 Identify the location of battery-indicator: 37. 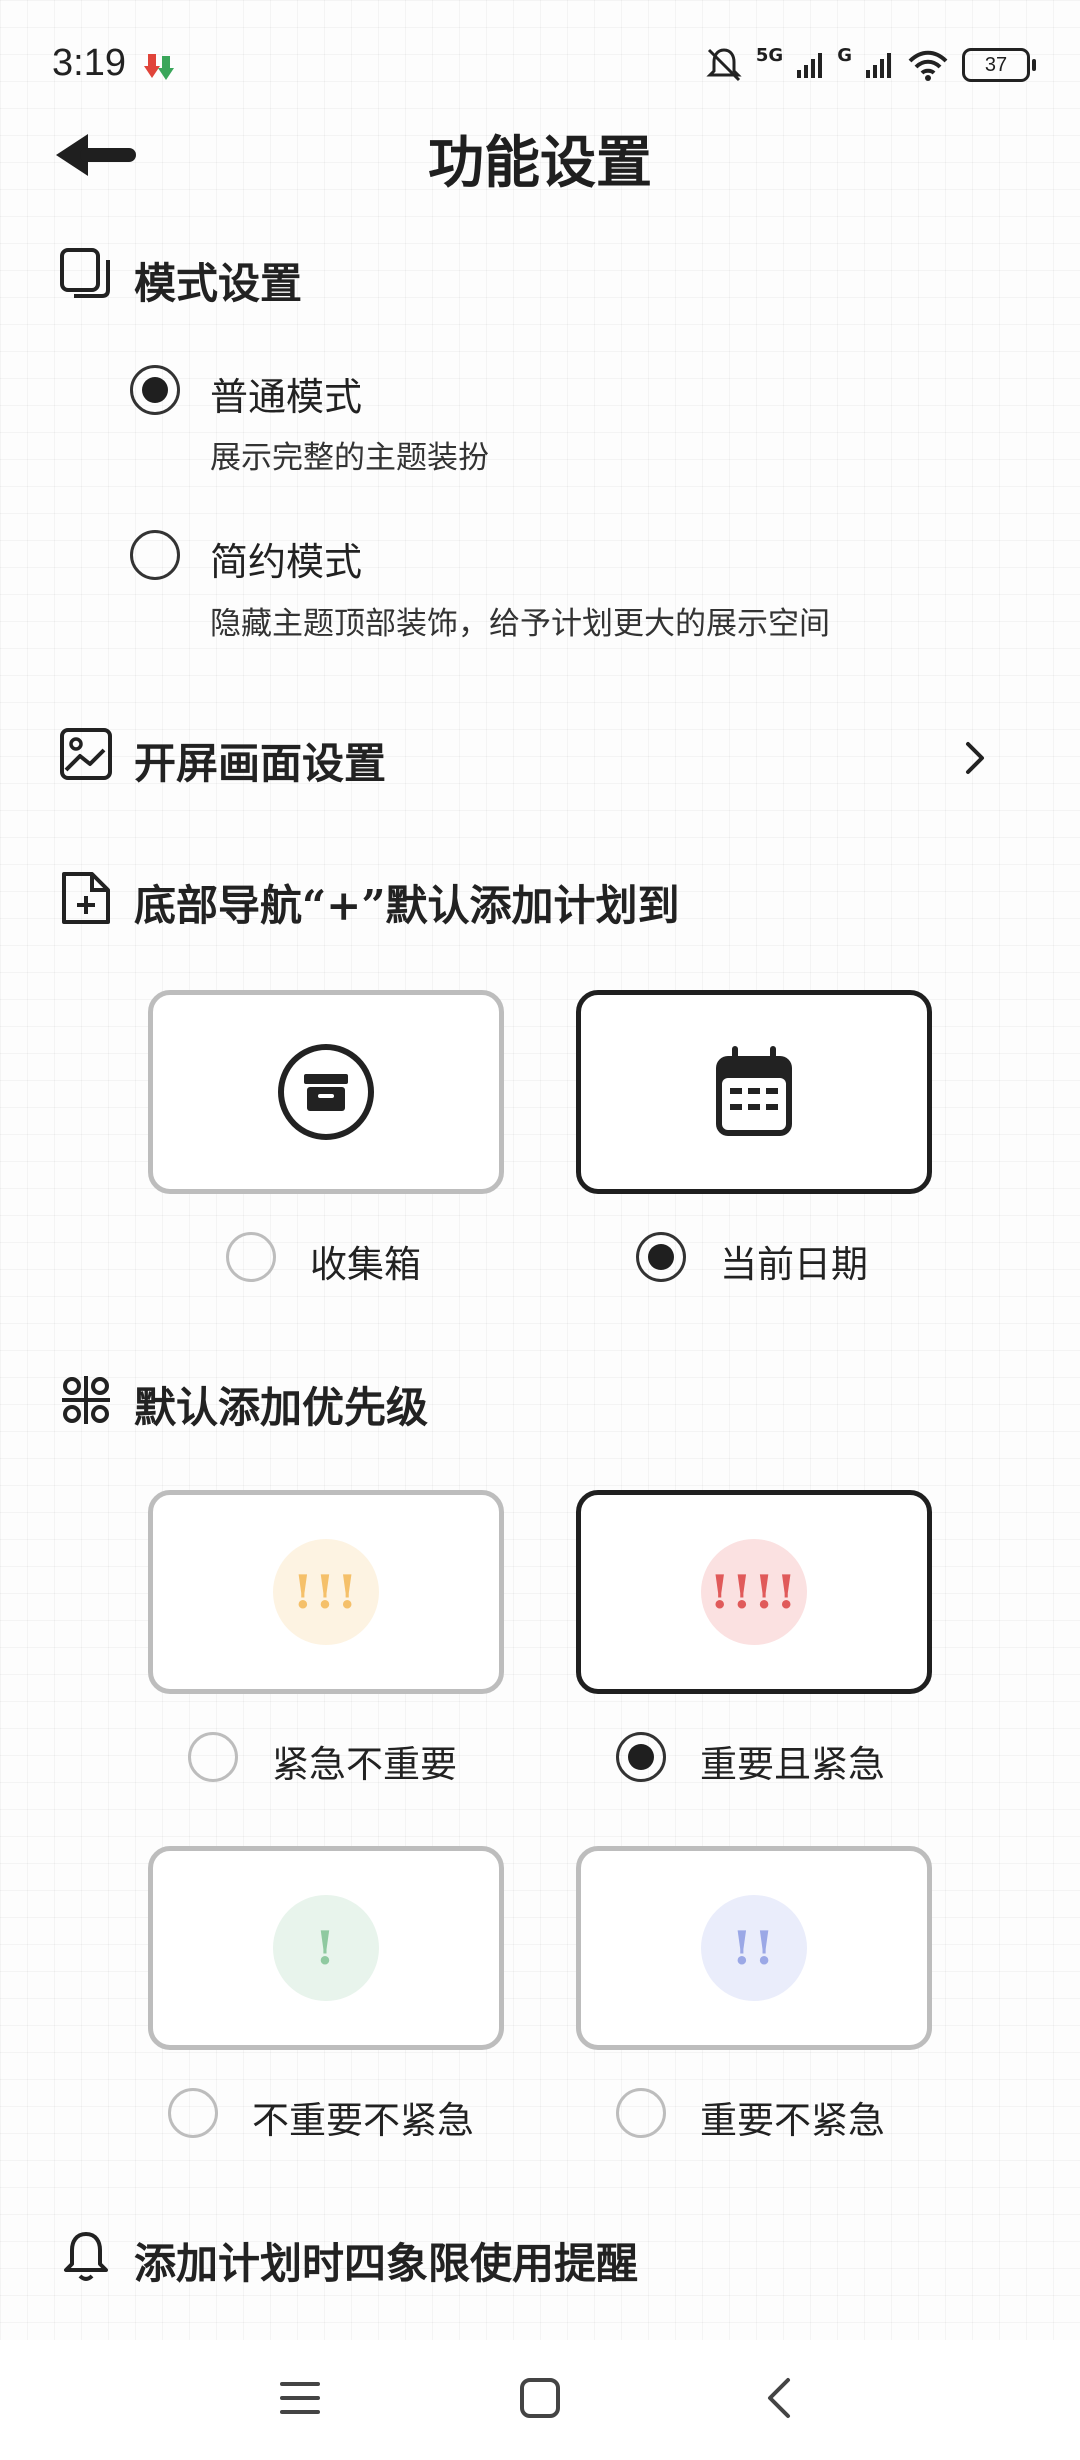
(999, 65).